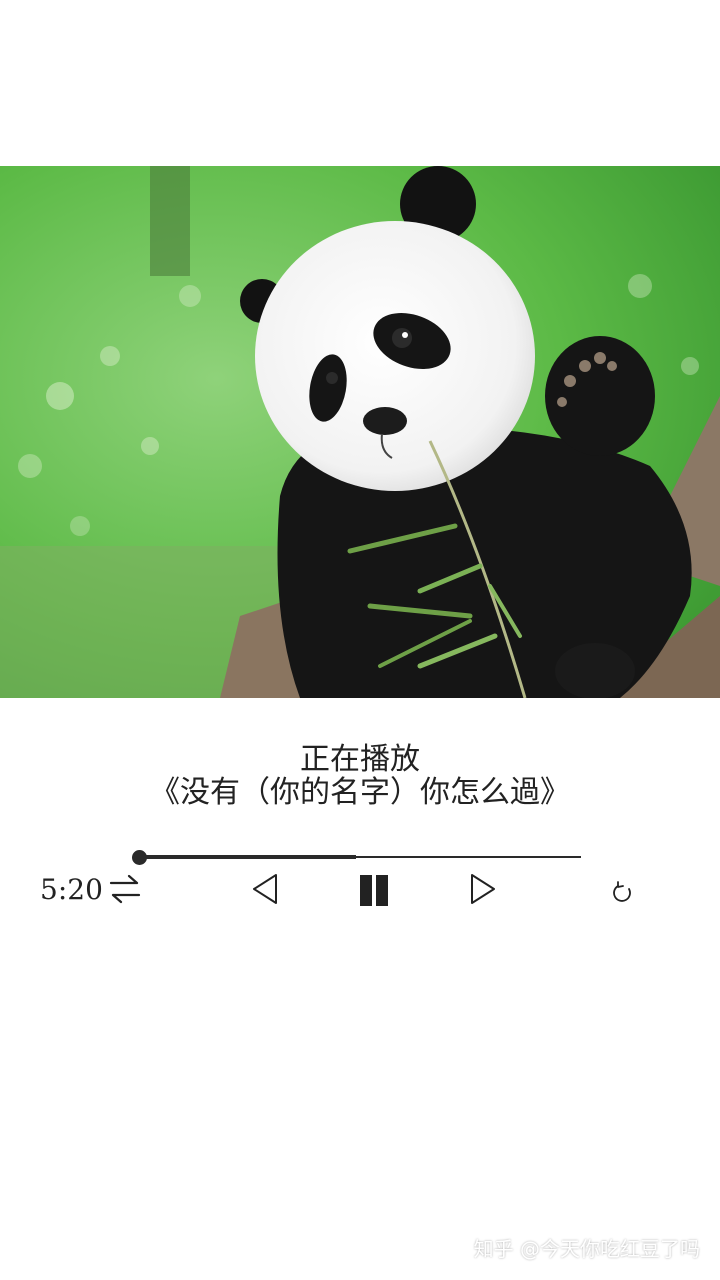 This screenshot has width=720, height=1280. Describe the element at coordinates (374, 890) in the screenshot. I see `pause-icon` at that location.